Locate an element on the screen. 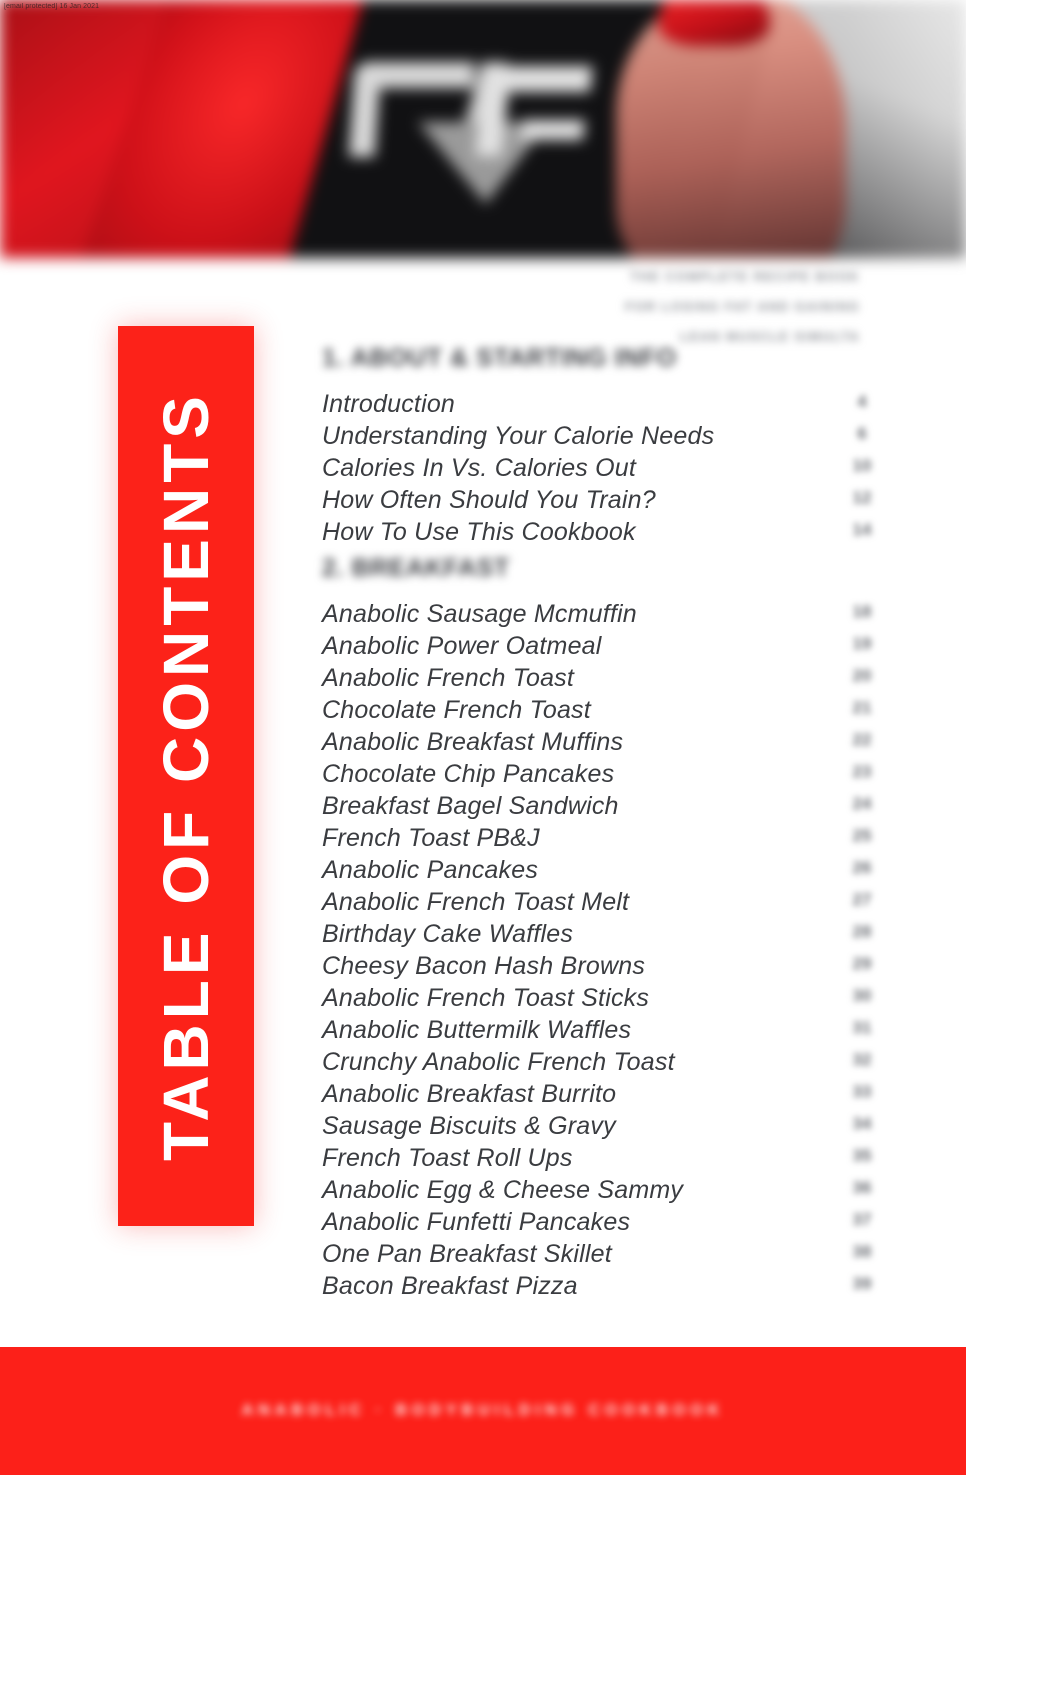 This screenshot has width=1062, height=1697. toc-entry-title: Anabolic Funfetti Pancakes is located at coordinates (476, 1222).